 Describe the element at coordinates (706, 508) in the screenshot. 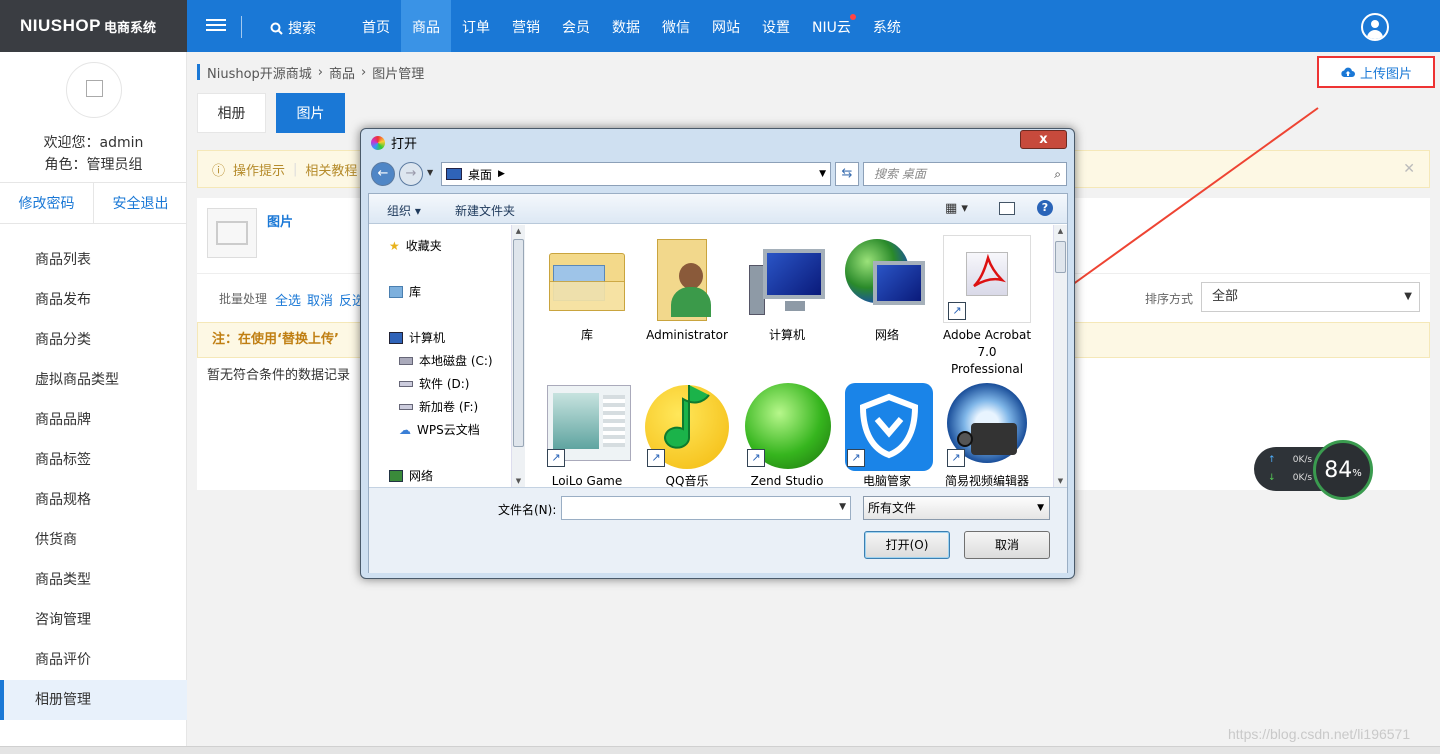

I see `filename-input: ▼` at that location.